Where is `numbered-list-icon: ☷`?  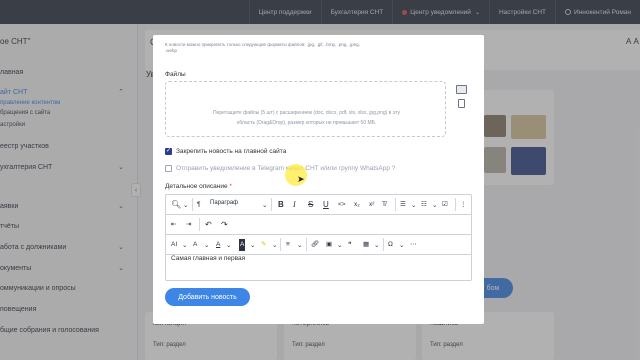 numbered-list-icon: ☷ is located at coordinates (424, 205).